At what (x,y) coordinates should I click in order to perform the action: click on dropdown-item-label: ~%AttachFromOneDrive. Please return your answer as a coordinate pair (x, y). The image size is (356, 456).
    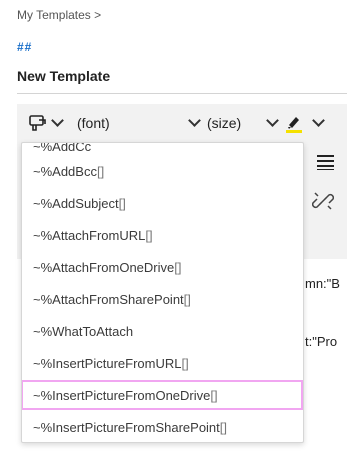
    Looking at the image, I should click on (104, 267).